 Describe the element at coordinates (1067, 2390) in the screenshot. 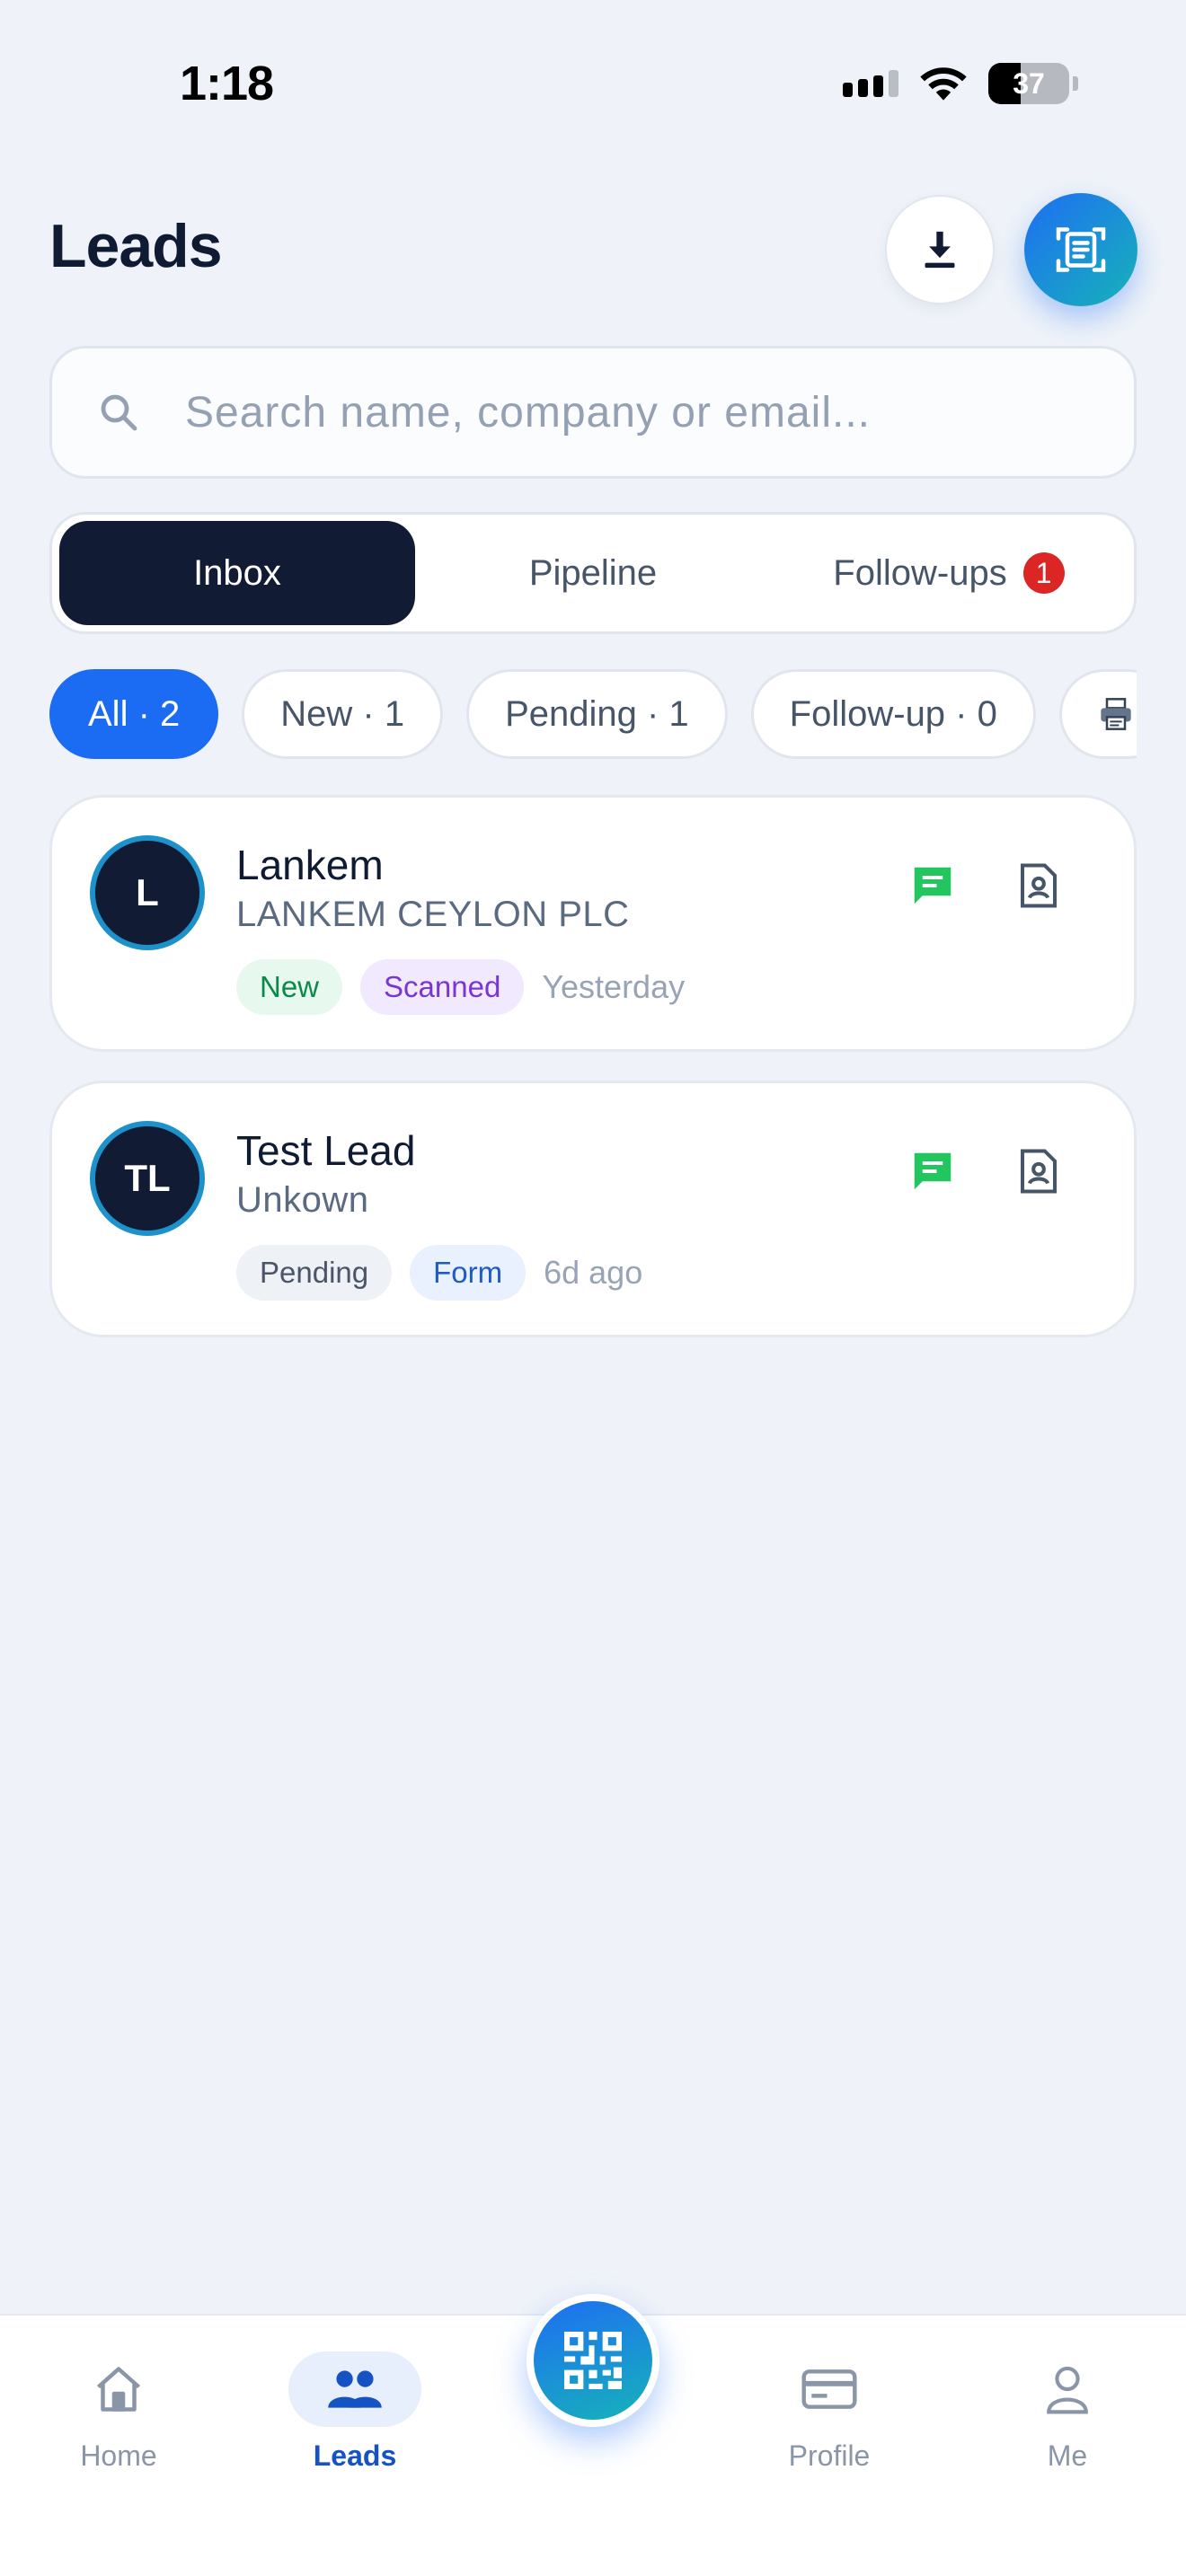

I see `person-icon` at that location.